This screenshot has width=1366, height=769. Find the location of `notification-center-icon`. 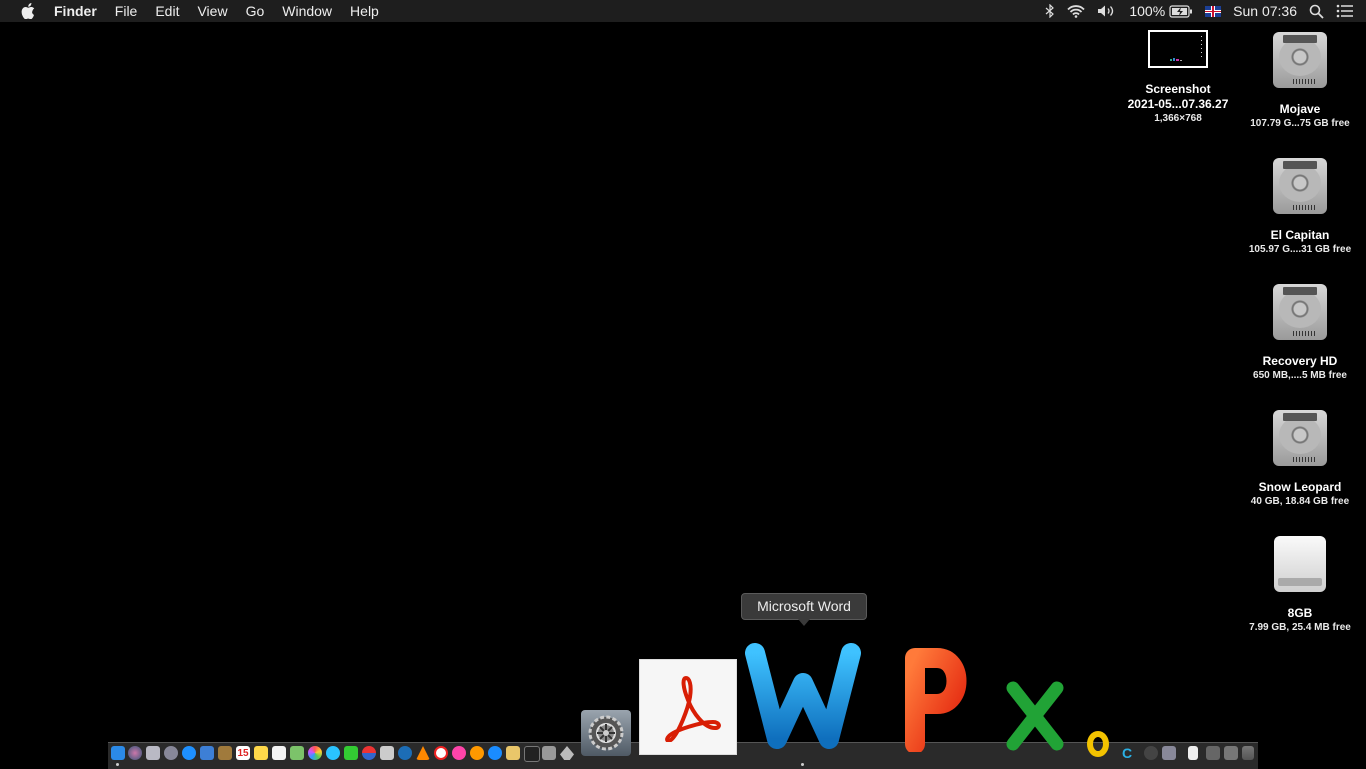

notification-center-icon is located at coordinates (1345, 11).